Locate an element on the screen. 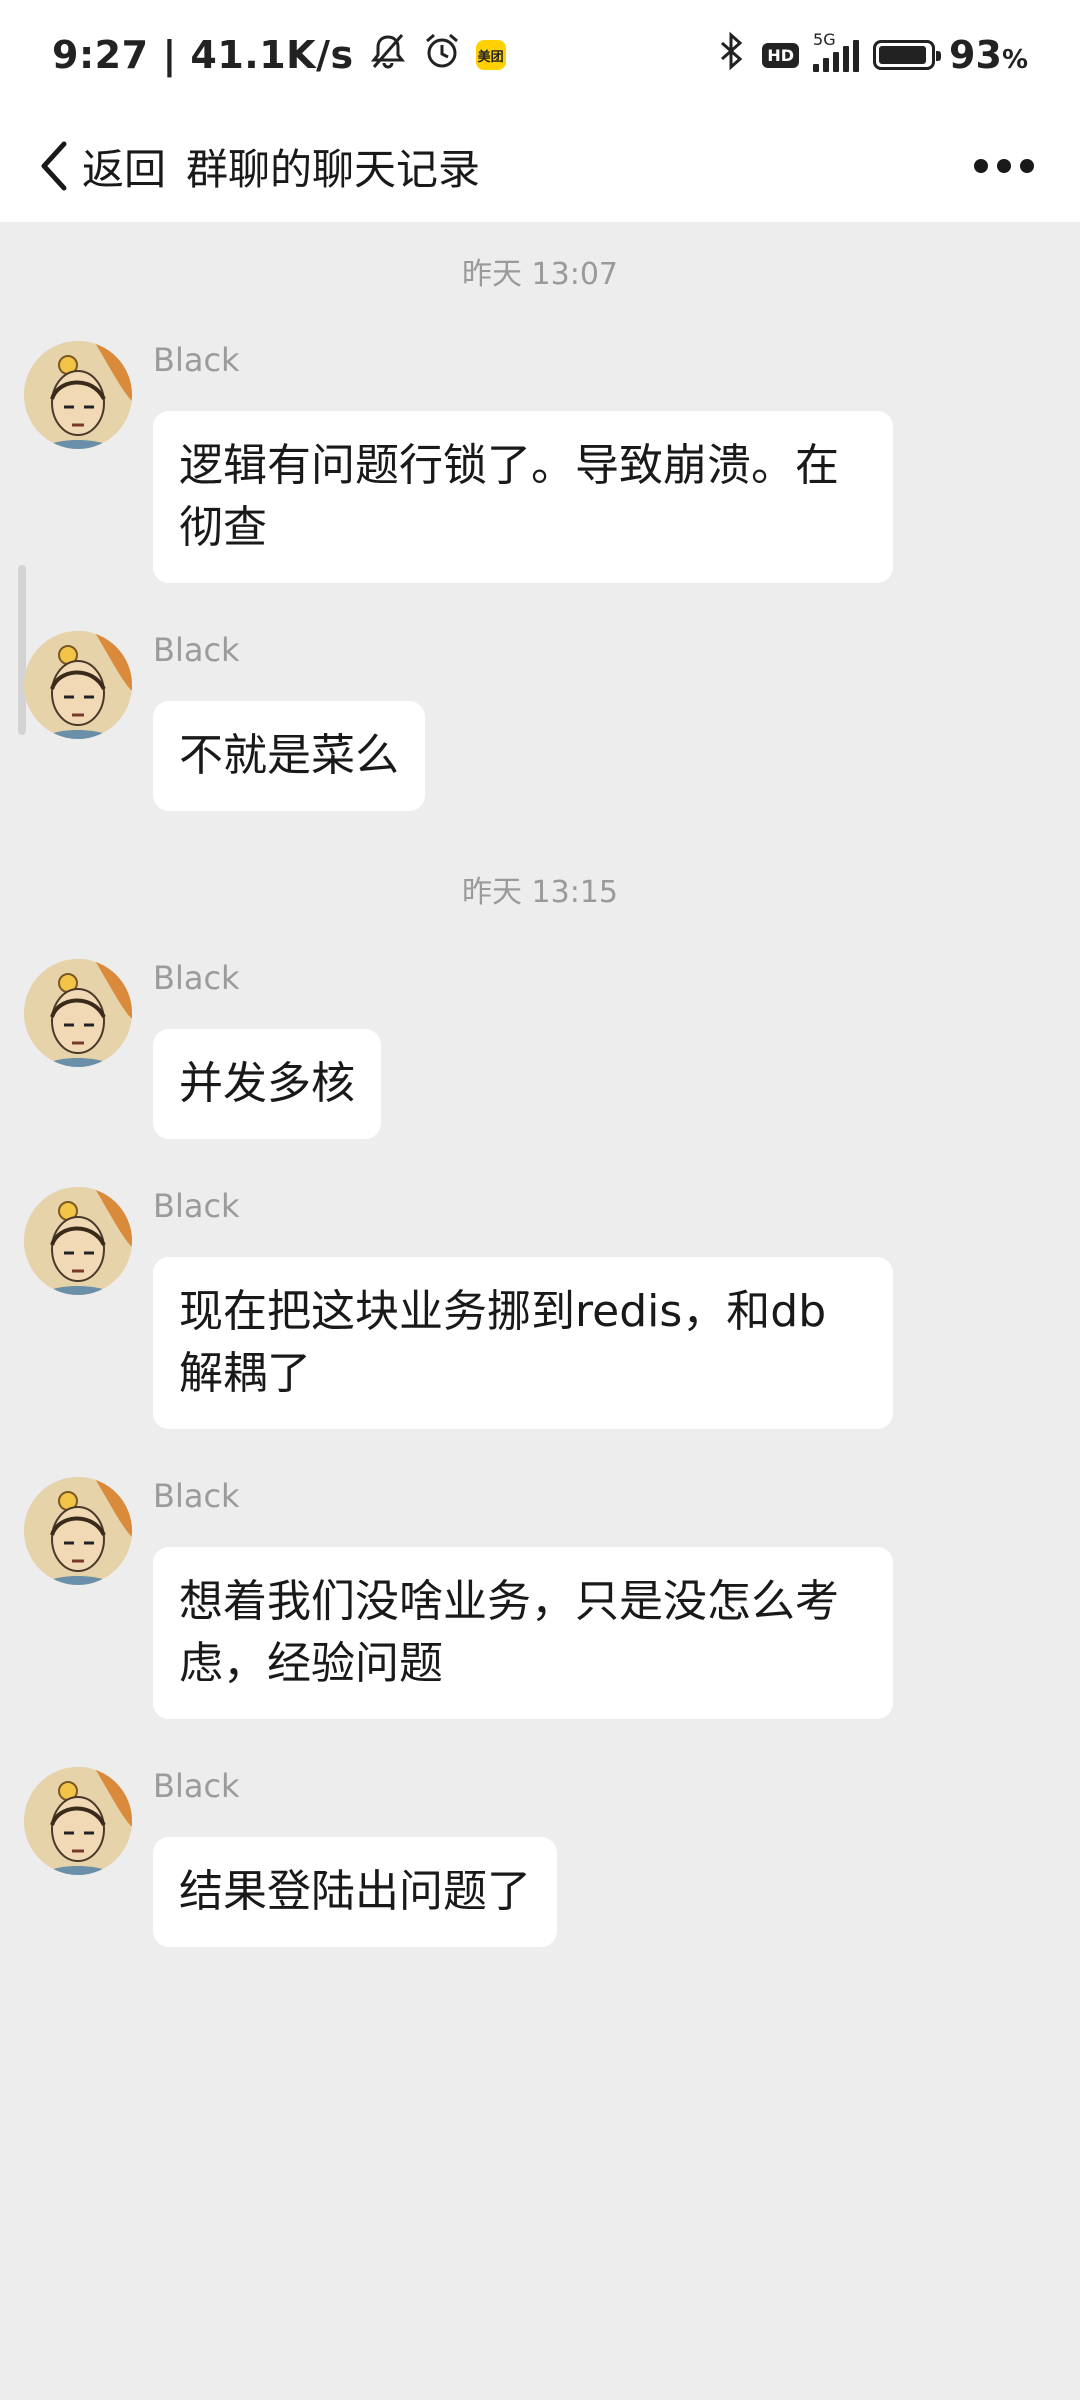 Image resolution: width=1080 pixels, height=2400 pixels. meituan-app-icon: 美团 is located at coordinates (490, 55).